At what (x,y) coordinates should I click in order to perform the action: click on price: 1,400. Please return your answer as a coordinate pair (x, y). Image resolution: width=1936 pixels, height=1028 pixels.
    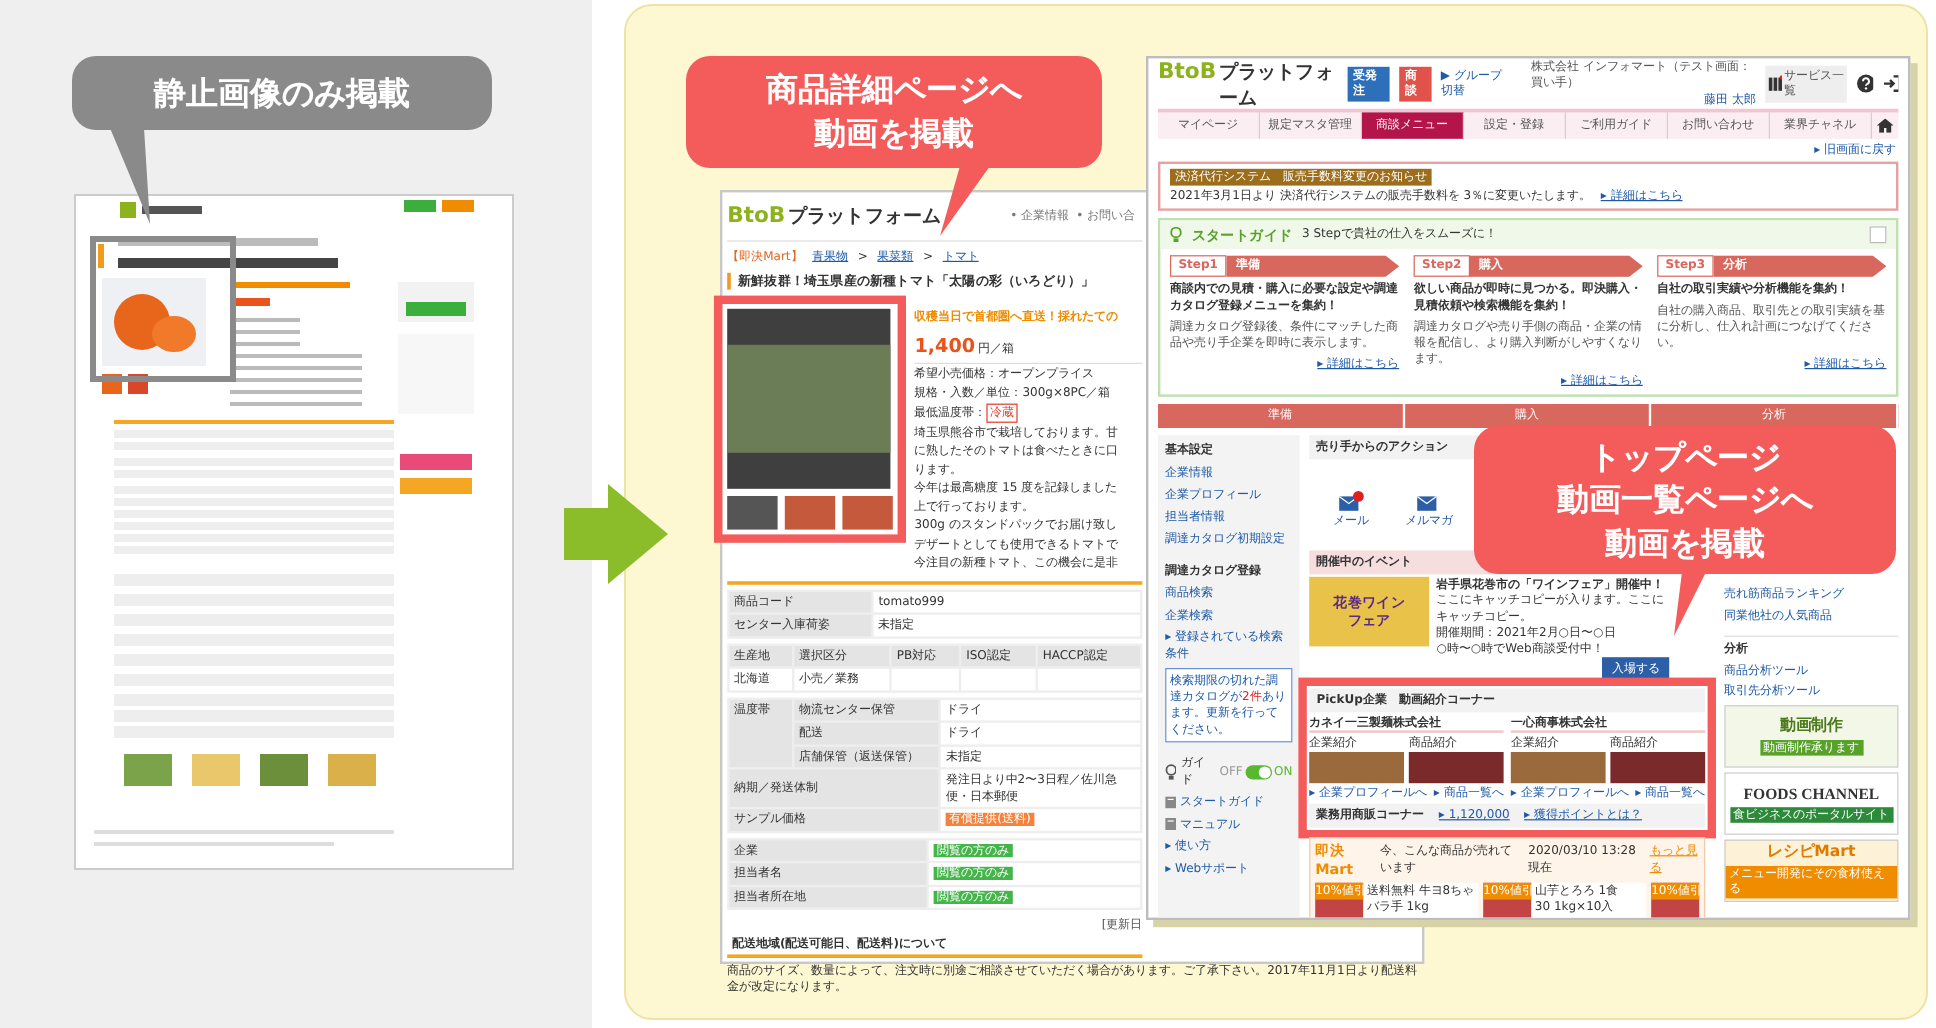
    Looking at the image, I should click on (945, 345).